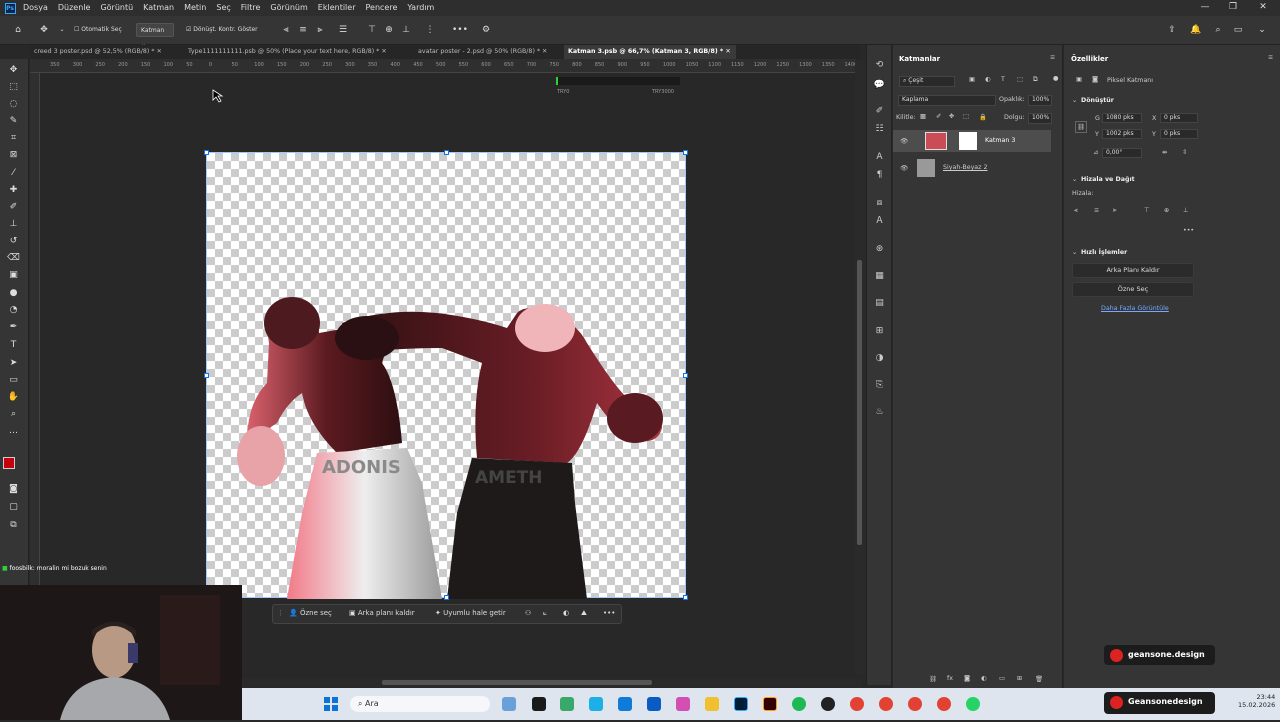 The height and width of the screenshot is (722, 1280). I want to click on link-proportions-icon: ⛓, so click(1081, 127).